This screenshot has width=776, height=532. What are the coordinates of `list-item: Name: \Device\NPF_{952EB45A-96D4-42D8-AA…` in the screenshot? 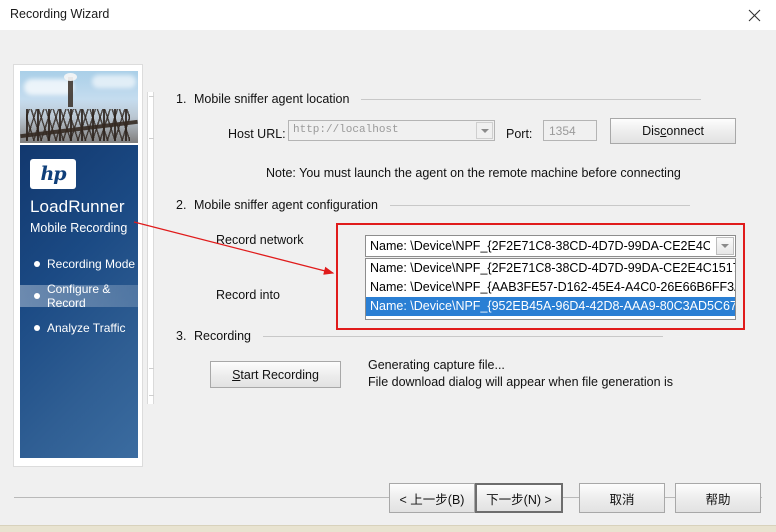 It's located at (550, 306).